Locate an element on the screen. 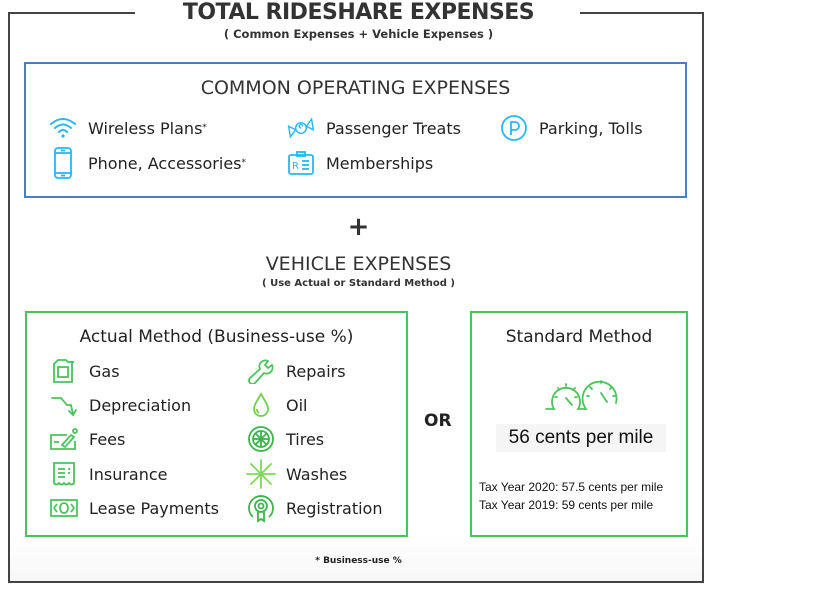 The height and width of the screenshot is (590, 834). common-item-label: Memberships is located at coordinates (380, 163).